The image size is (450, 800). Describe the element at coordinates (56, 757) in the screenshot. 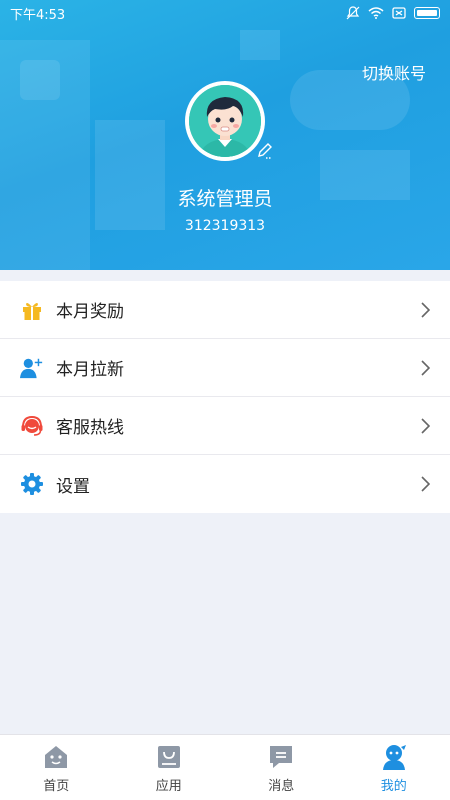

I see `home-icon` at that location.